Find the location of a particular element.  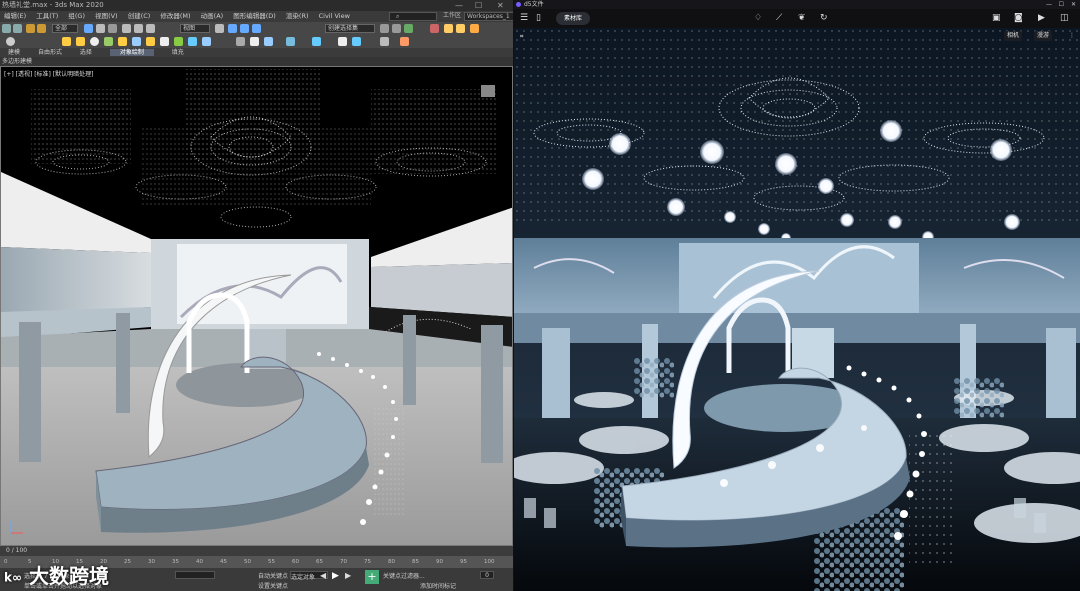

text-icon is located at coordinates (192, 41).